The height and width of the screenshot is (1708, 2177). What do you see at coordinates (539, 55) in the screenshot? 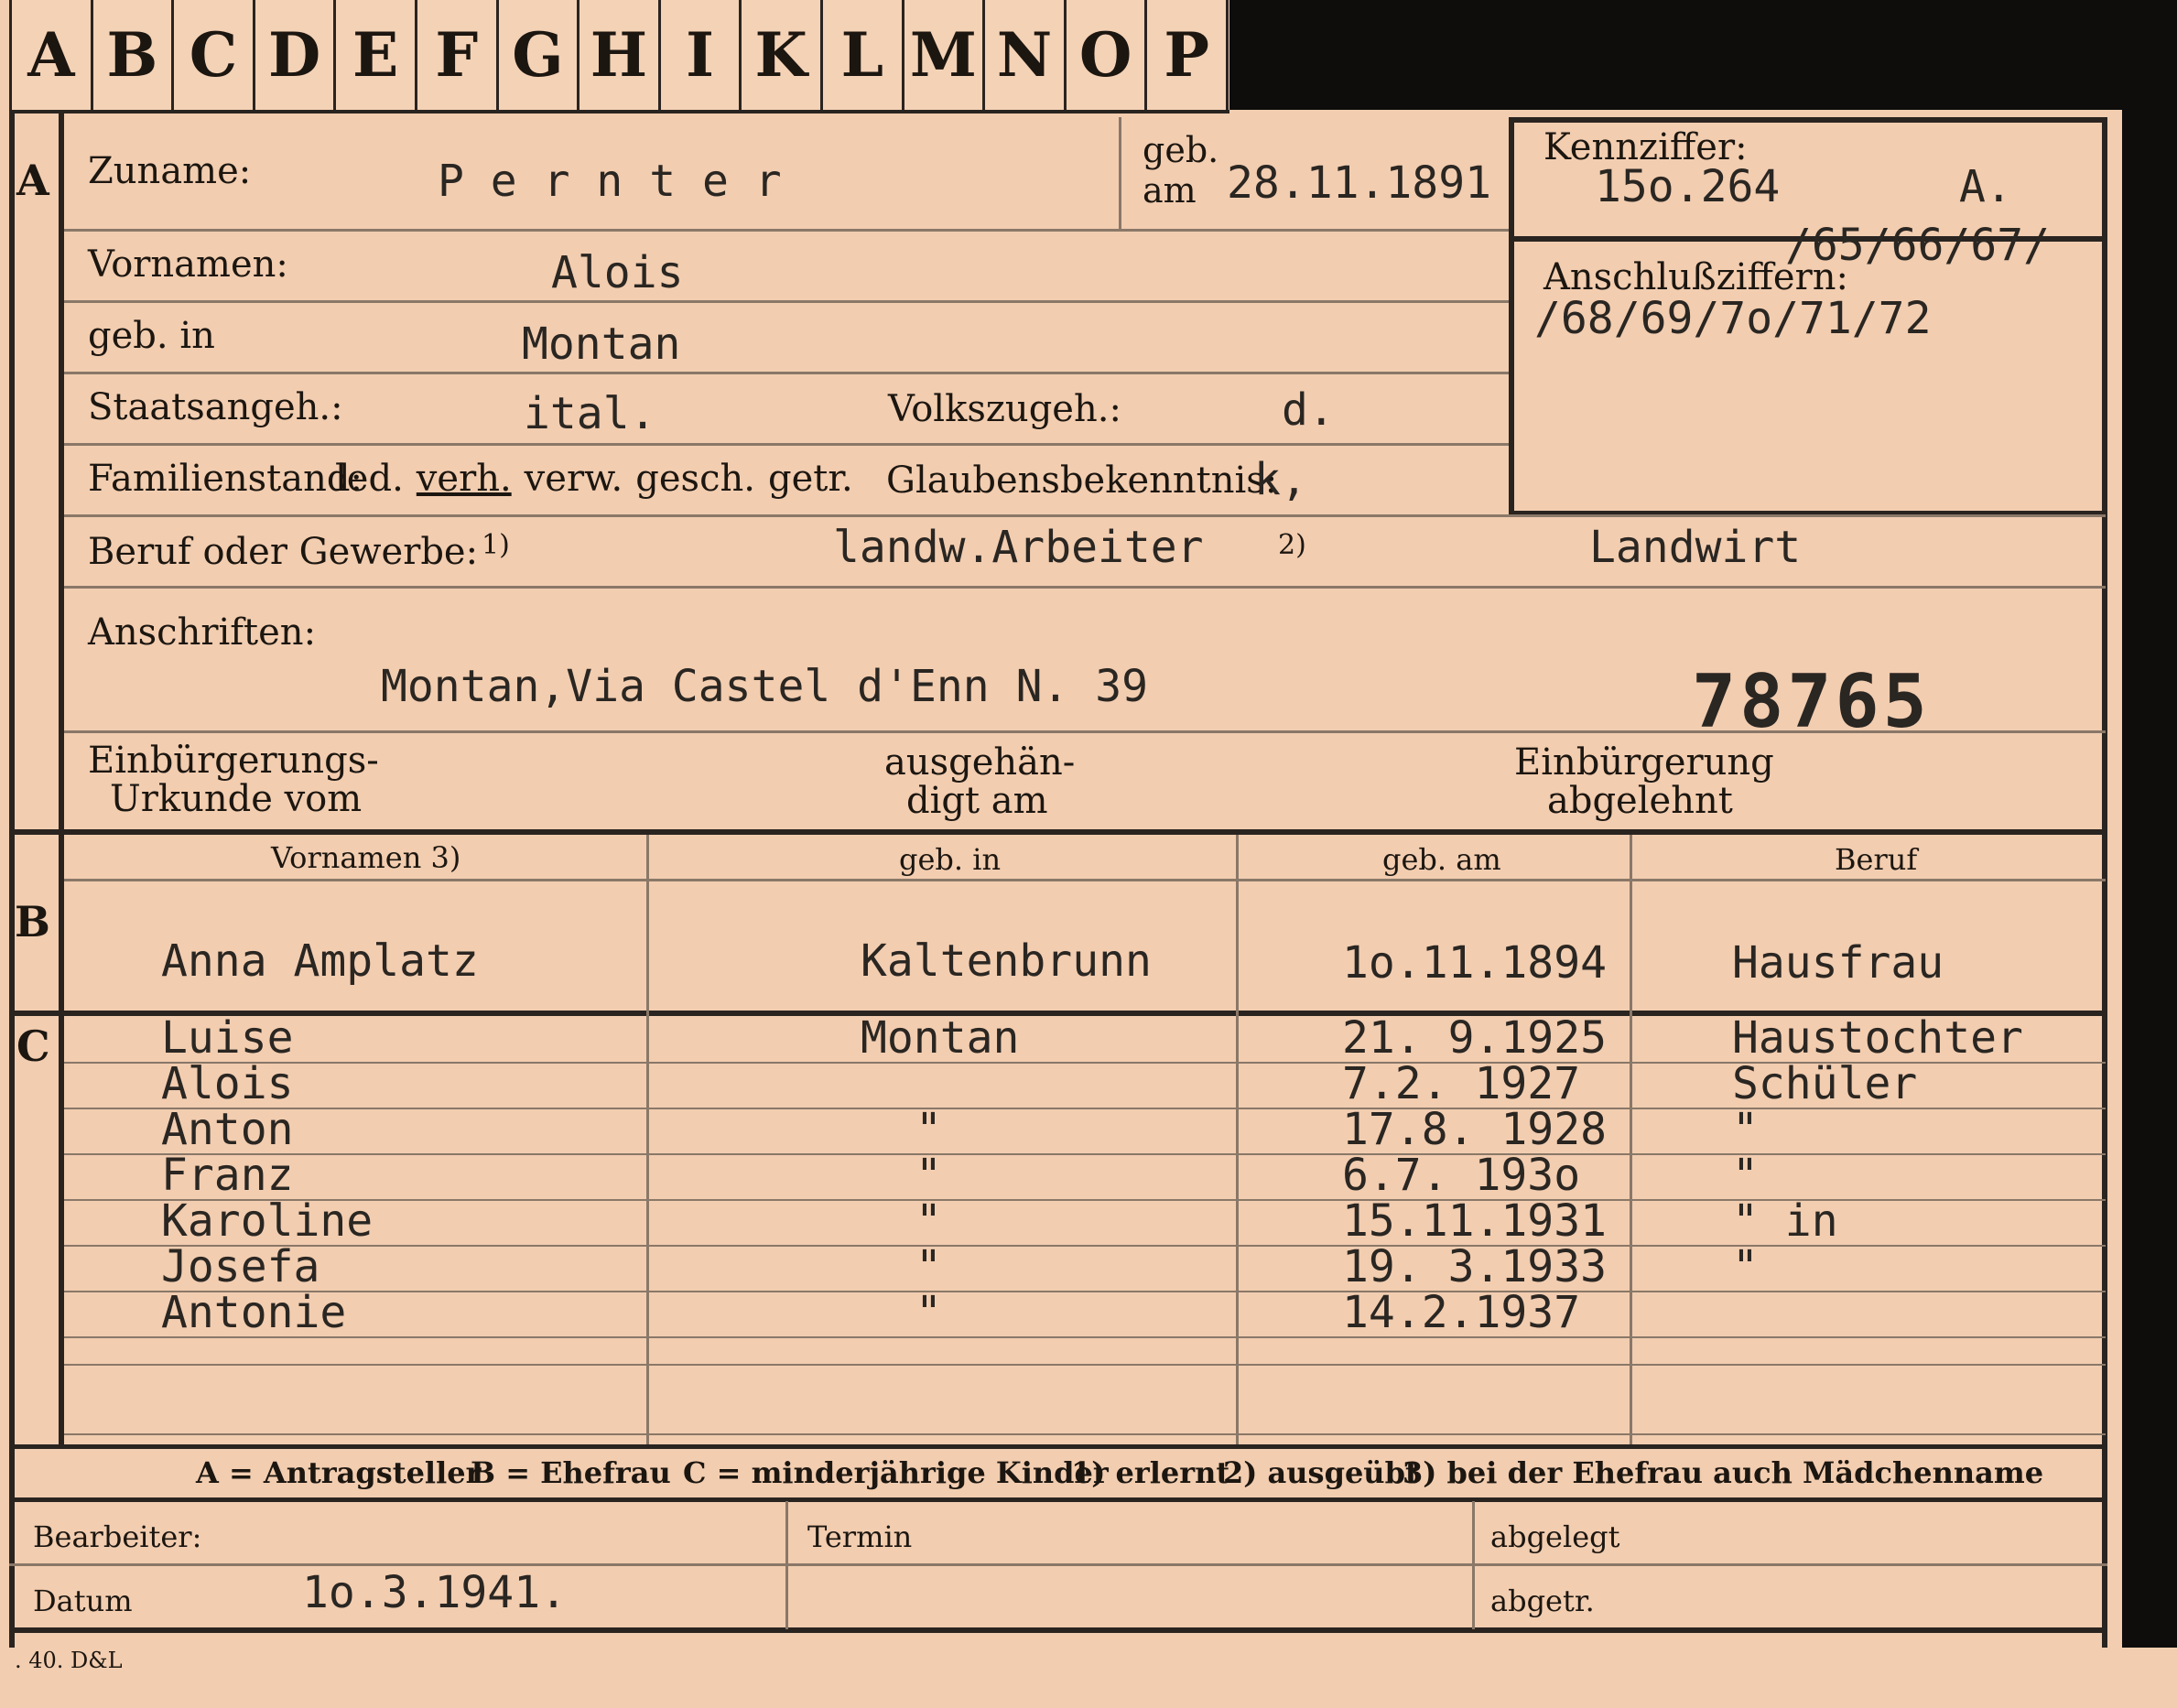
I see `alphabet-tab-g: G` at bounding box center [539, 55].